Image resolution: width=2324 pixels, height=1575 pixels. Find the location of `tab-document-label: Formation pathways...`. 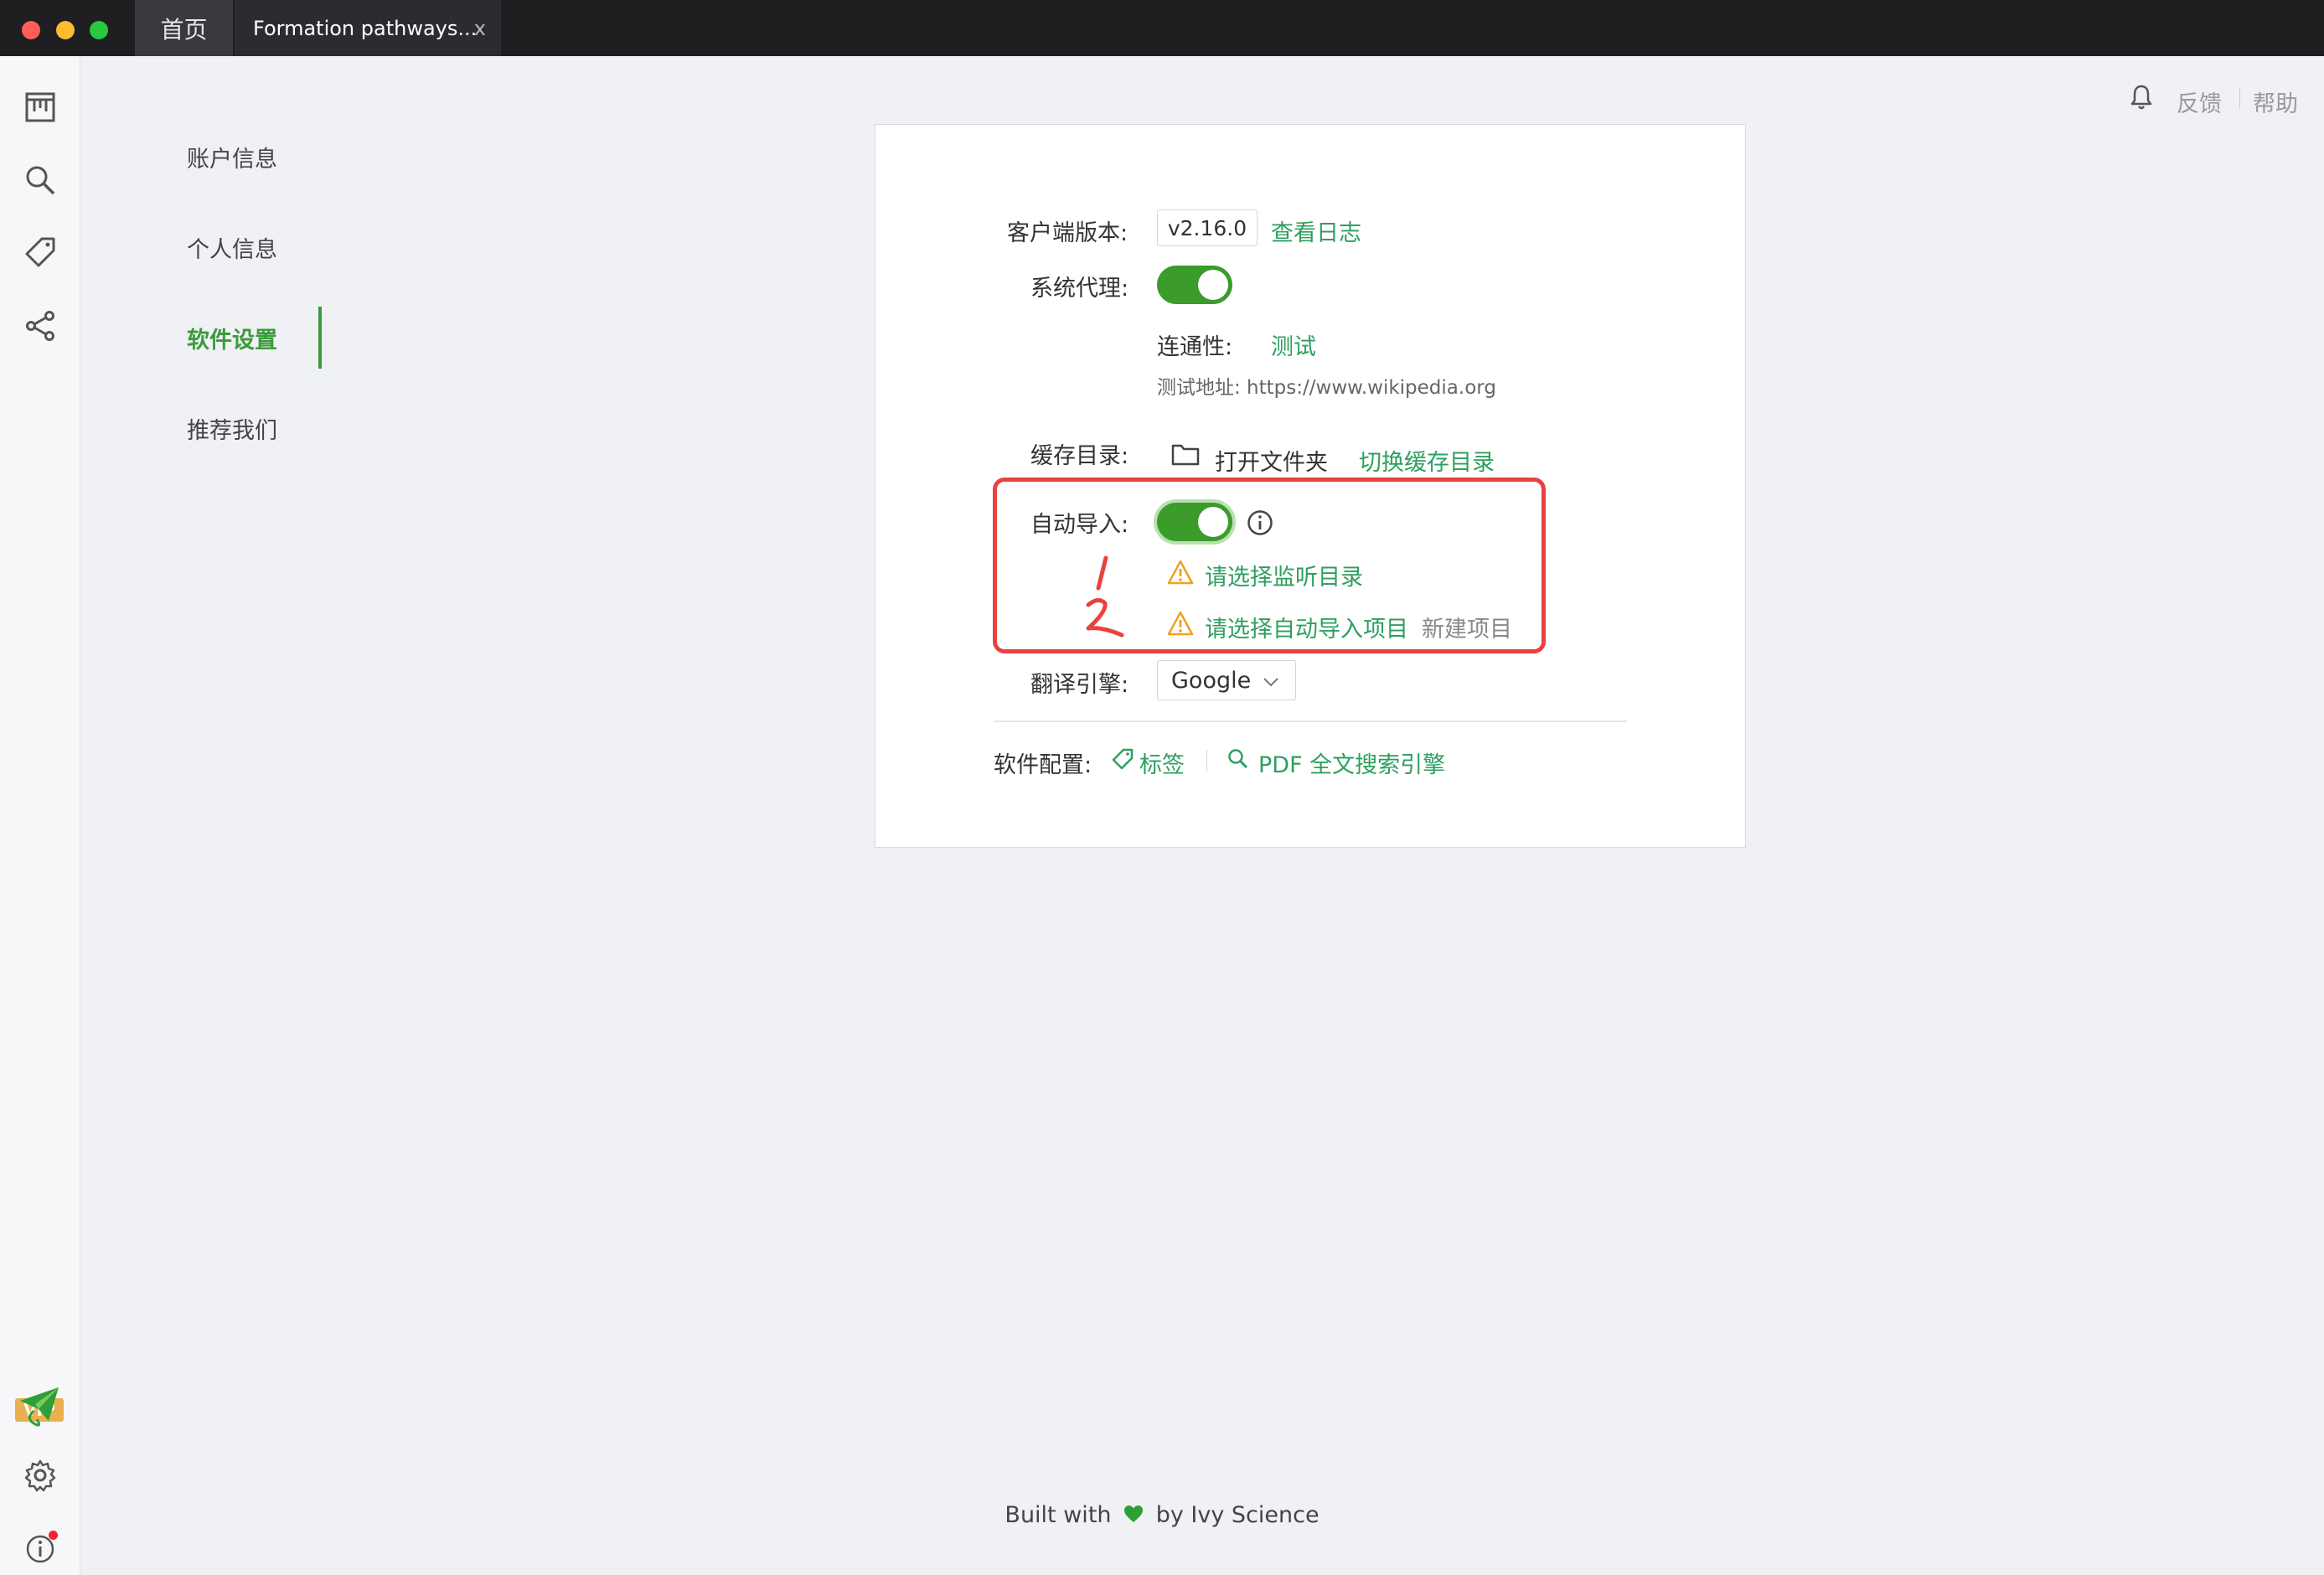

tab-document-label: Formation pathways... is located at coordinates (365, 28).